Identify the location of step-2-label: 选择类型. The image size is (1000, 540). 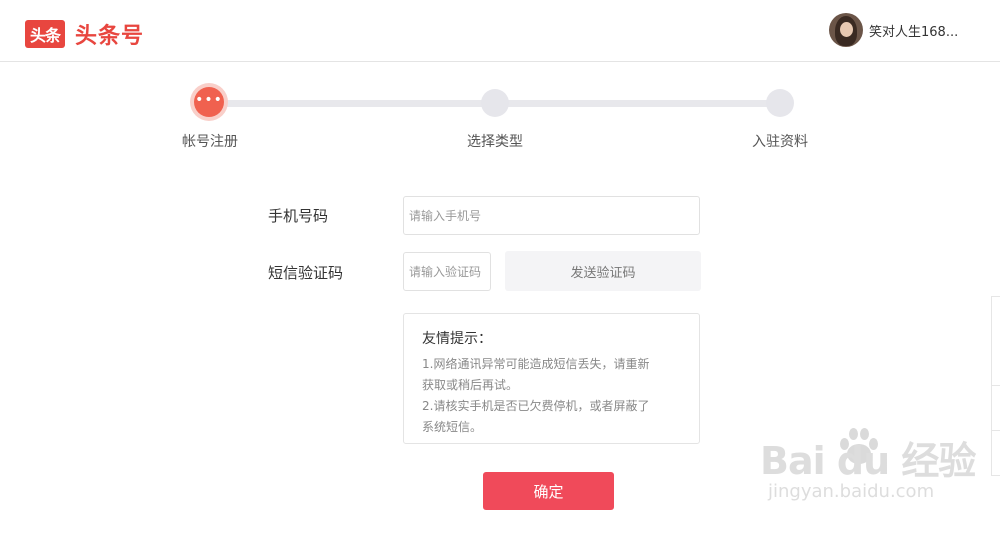
(495, 142).